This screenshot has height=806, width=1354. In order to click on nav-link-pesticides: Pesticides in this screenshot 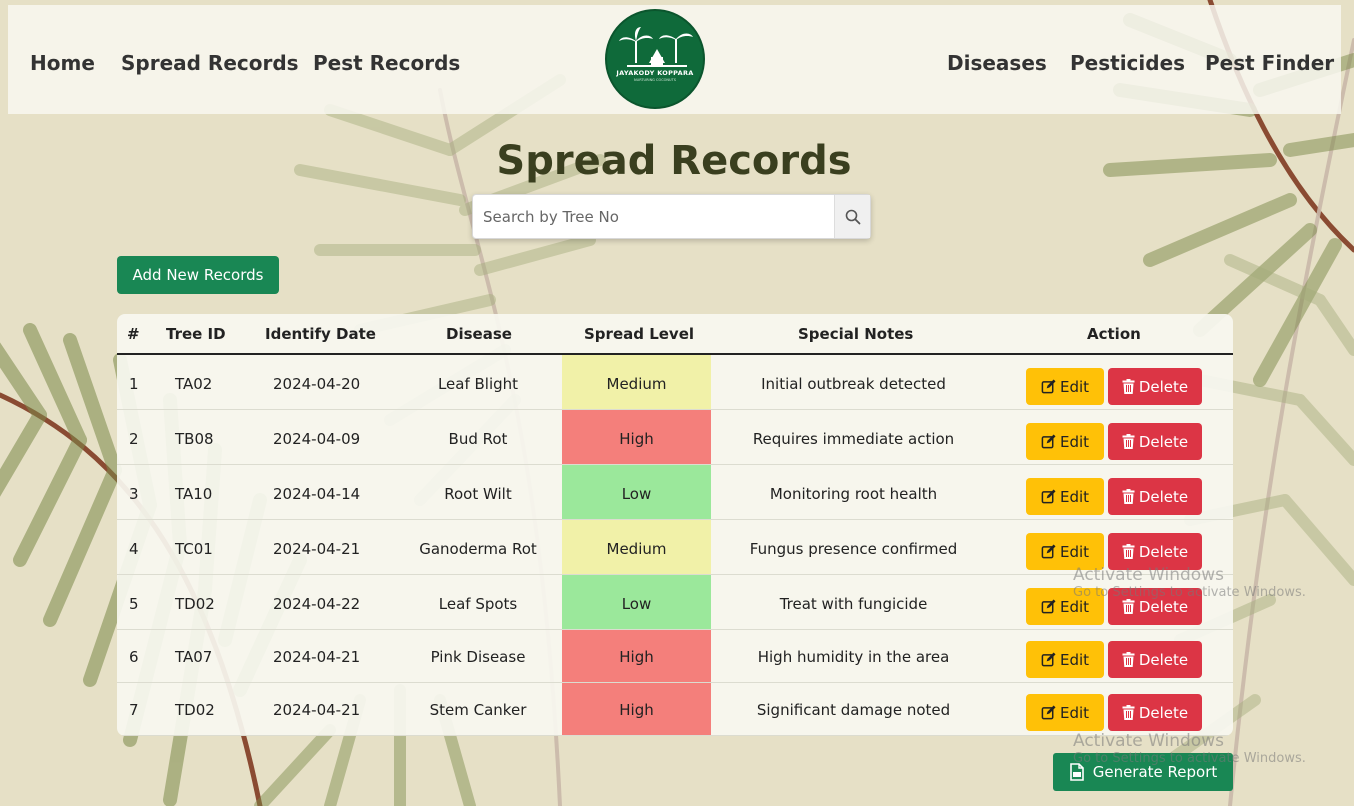, I will do `click(1127, 63)`.